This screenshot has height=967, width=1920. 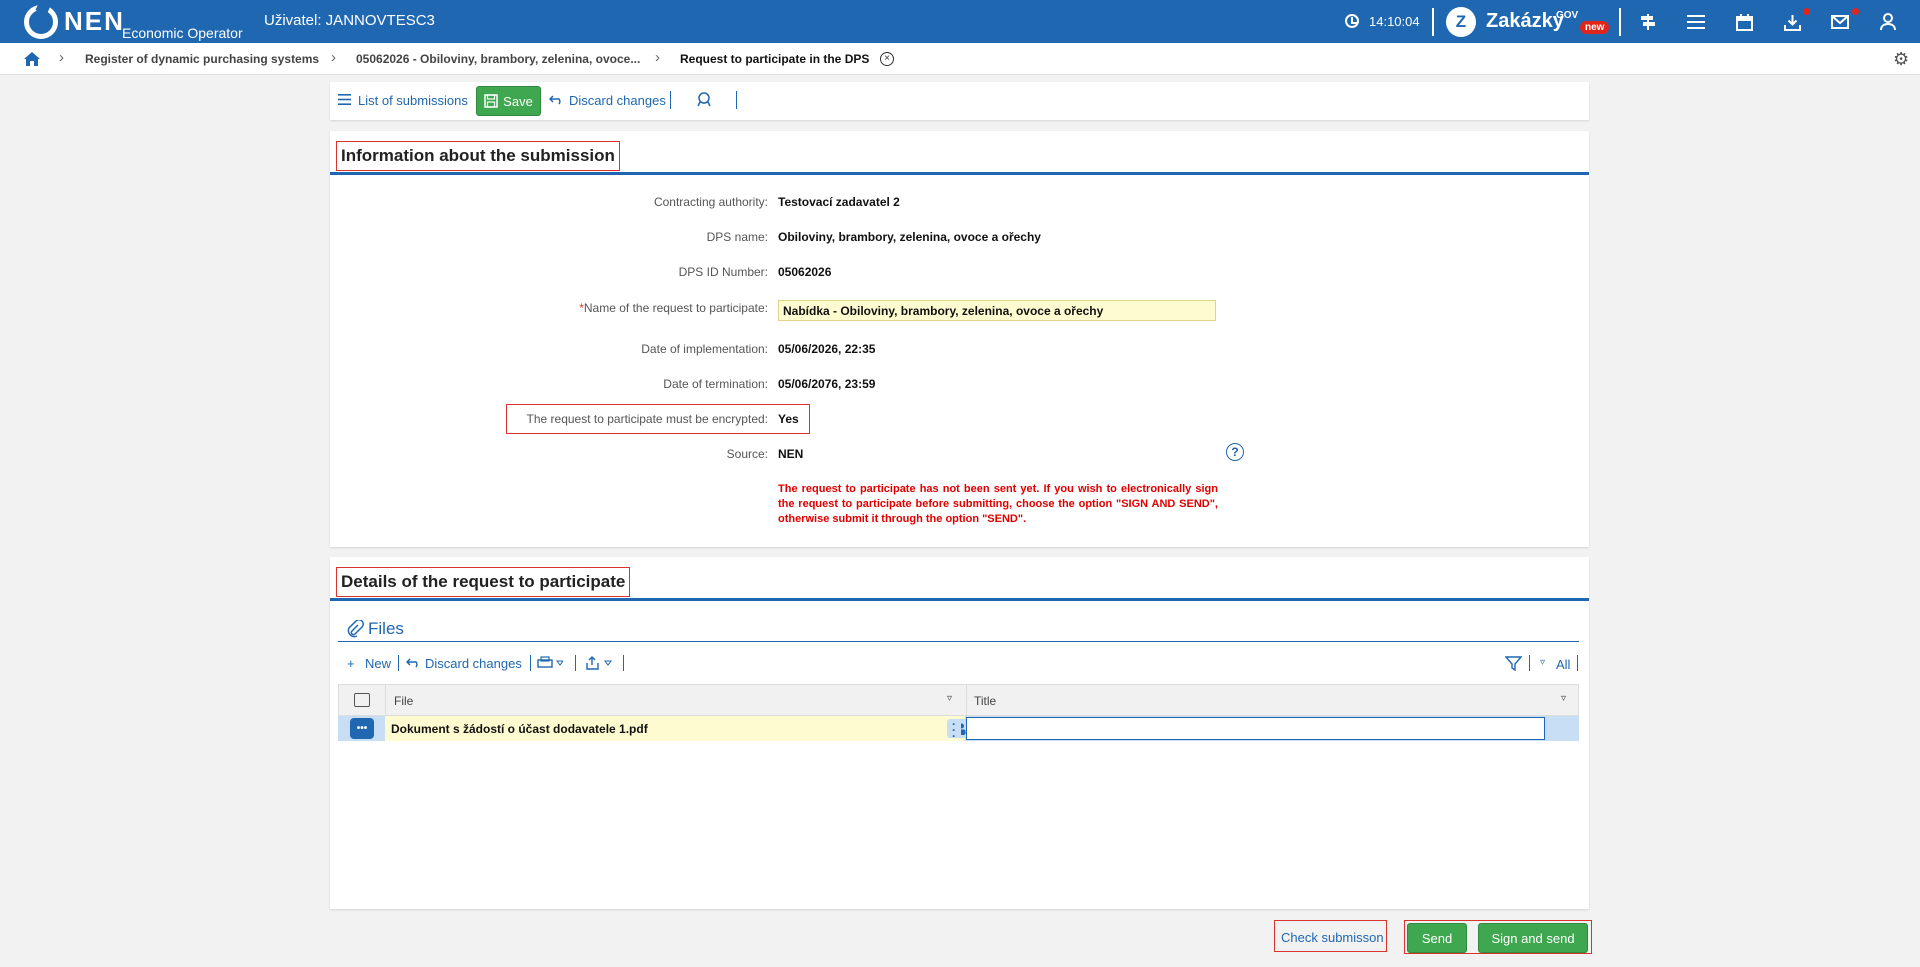 I want to click on brand-name: NEN, so click(x=94, y=21).